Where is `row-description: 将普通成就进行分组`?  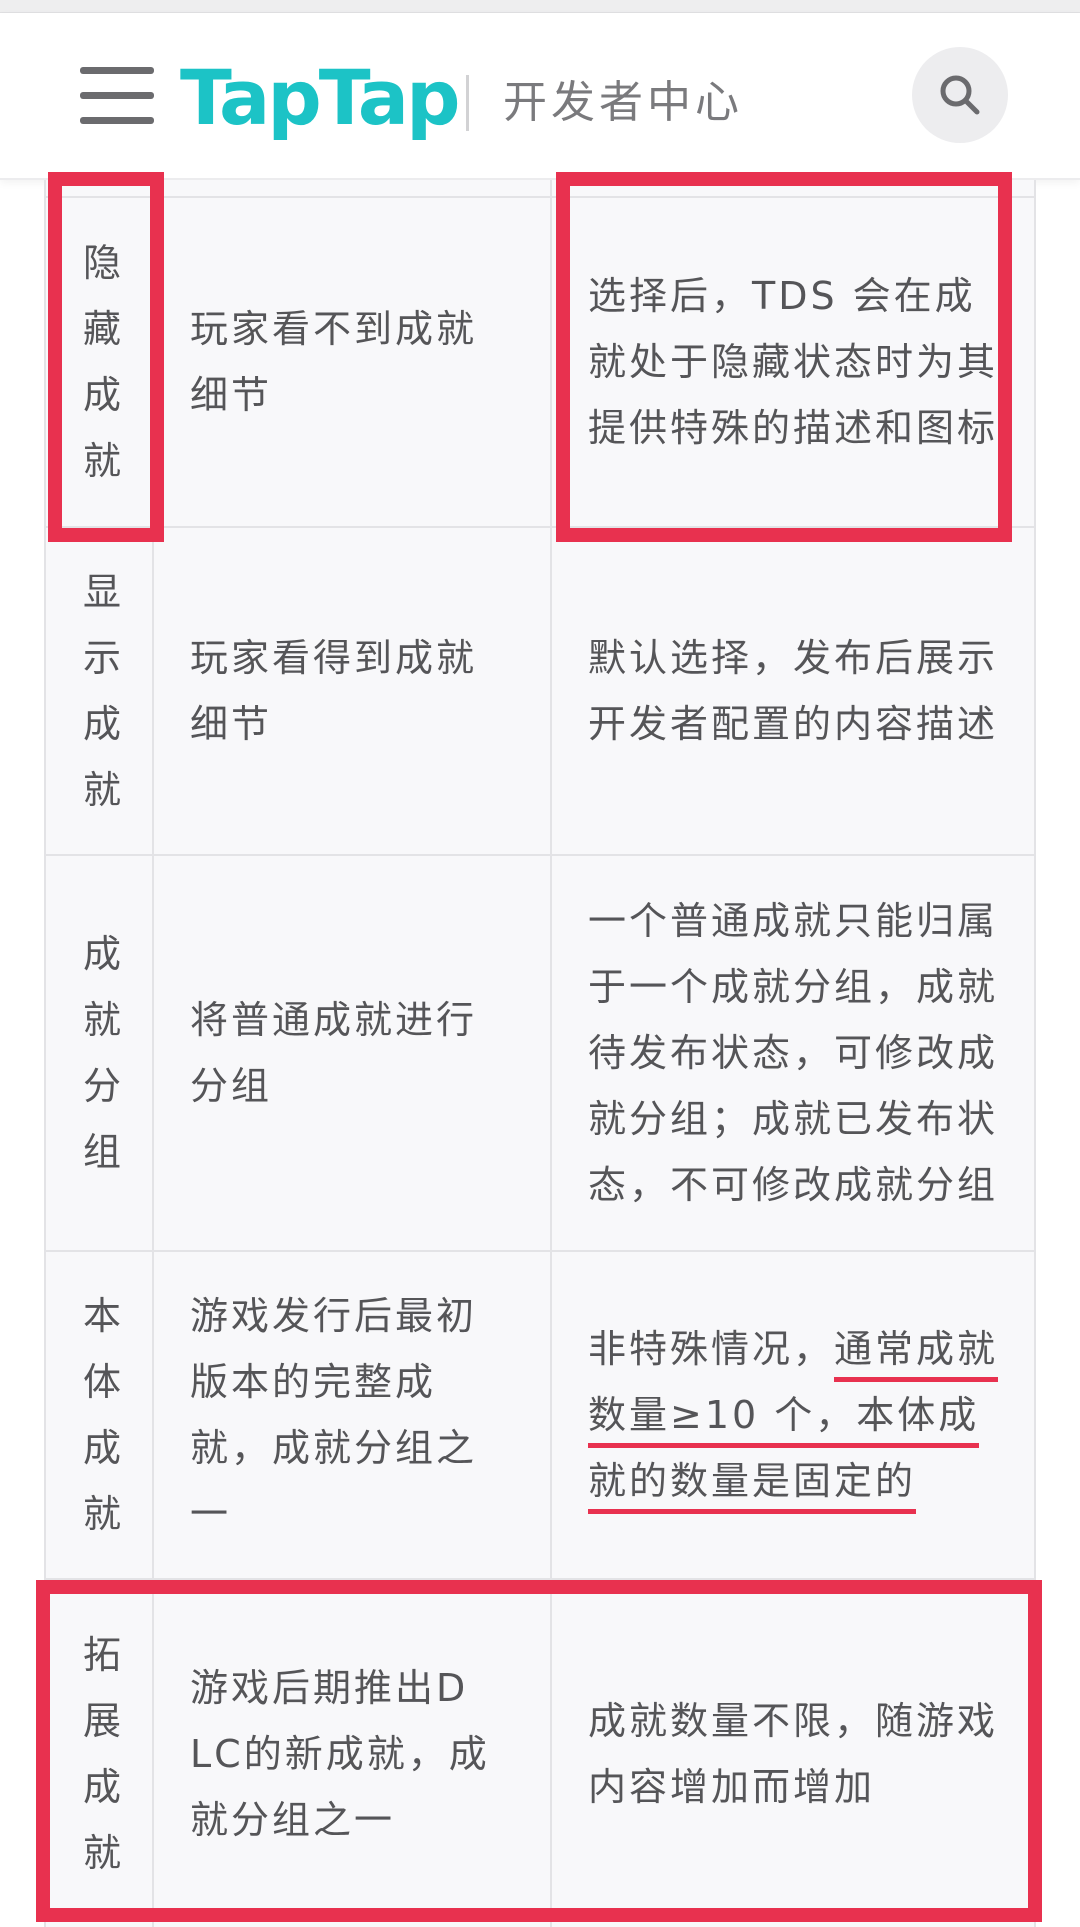
row-description: 将普通成就进行分组 is located at coordinates (334, 1053).